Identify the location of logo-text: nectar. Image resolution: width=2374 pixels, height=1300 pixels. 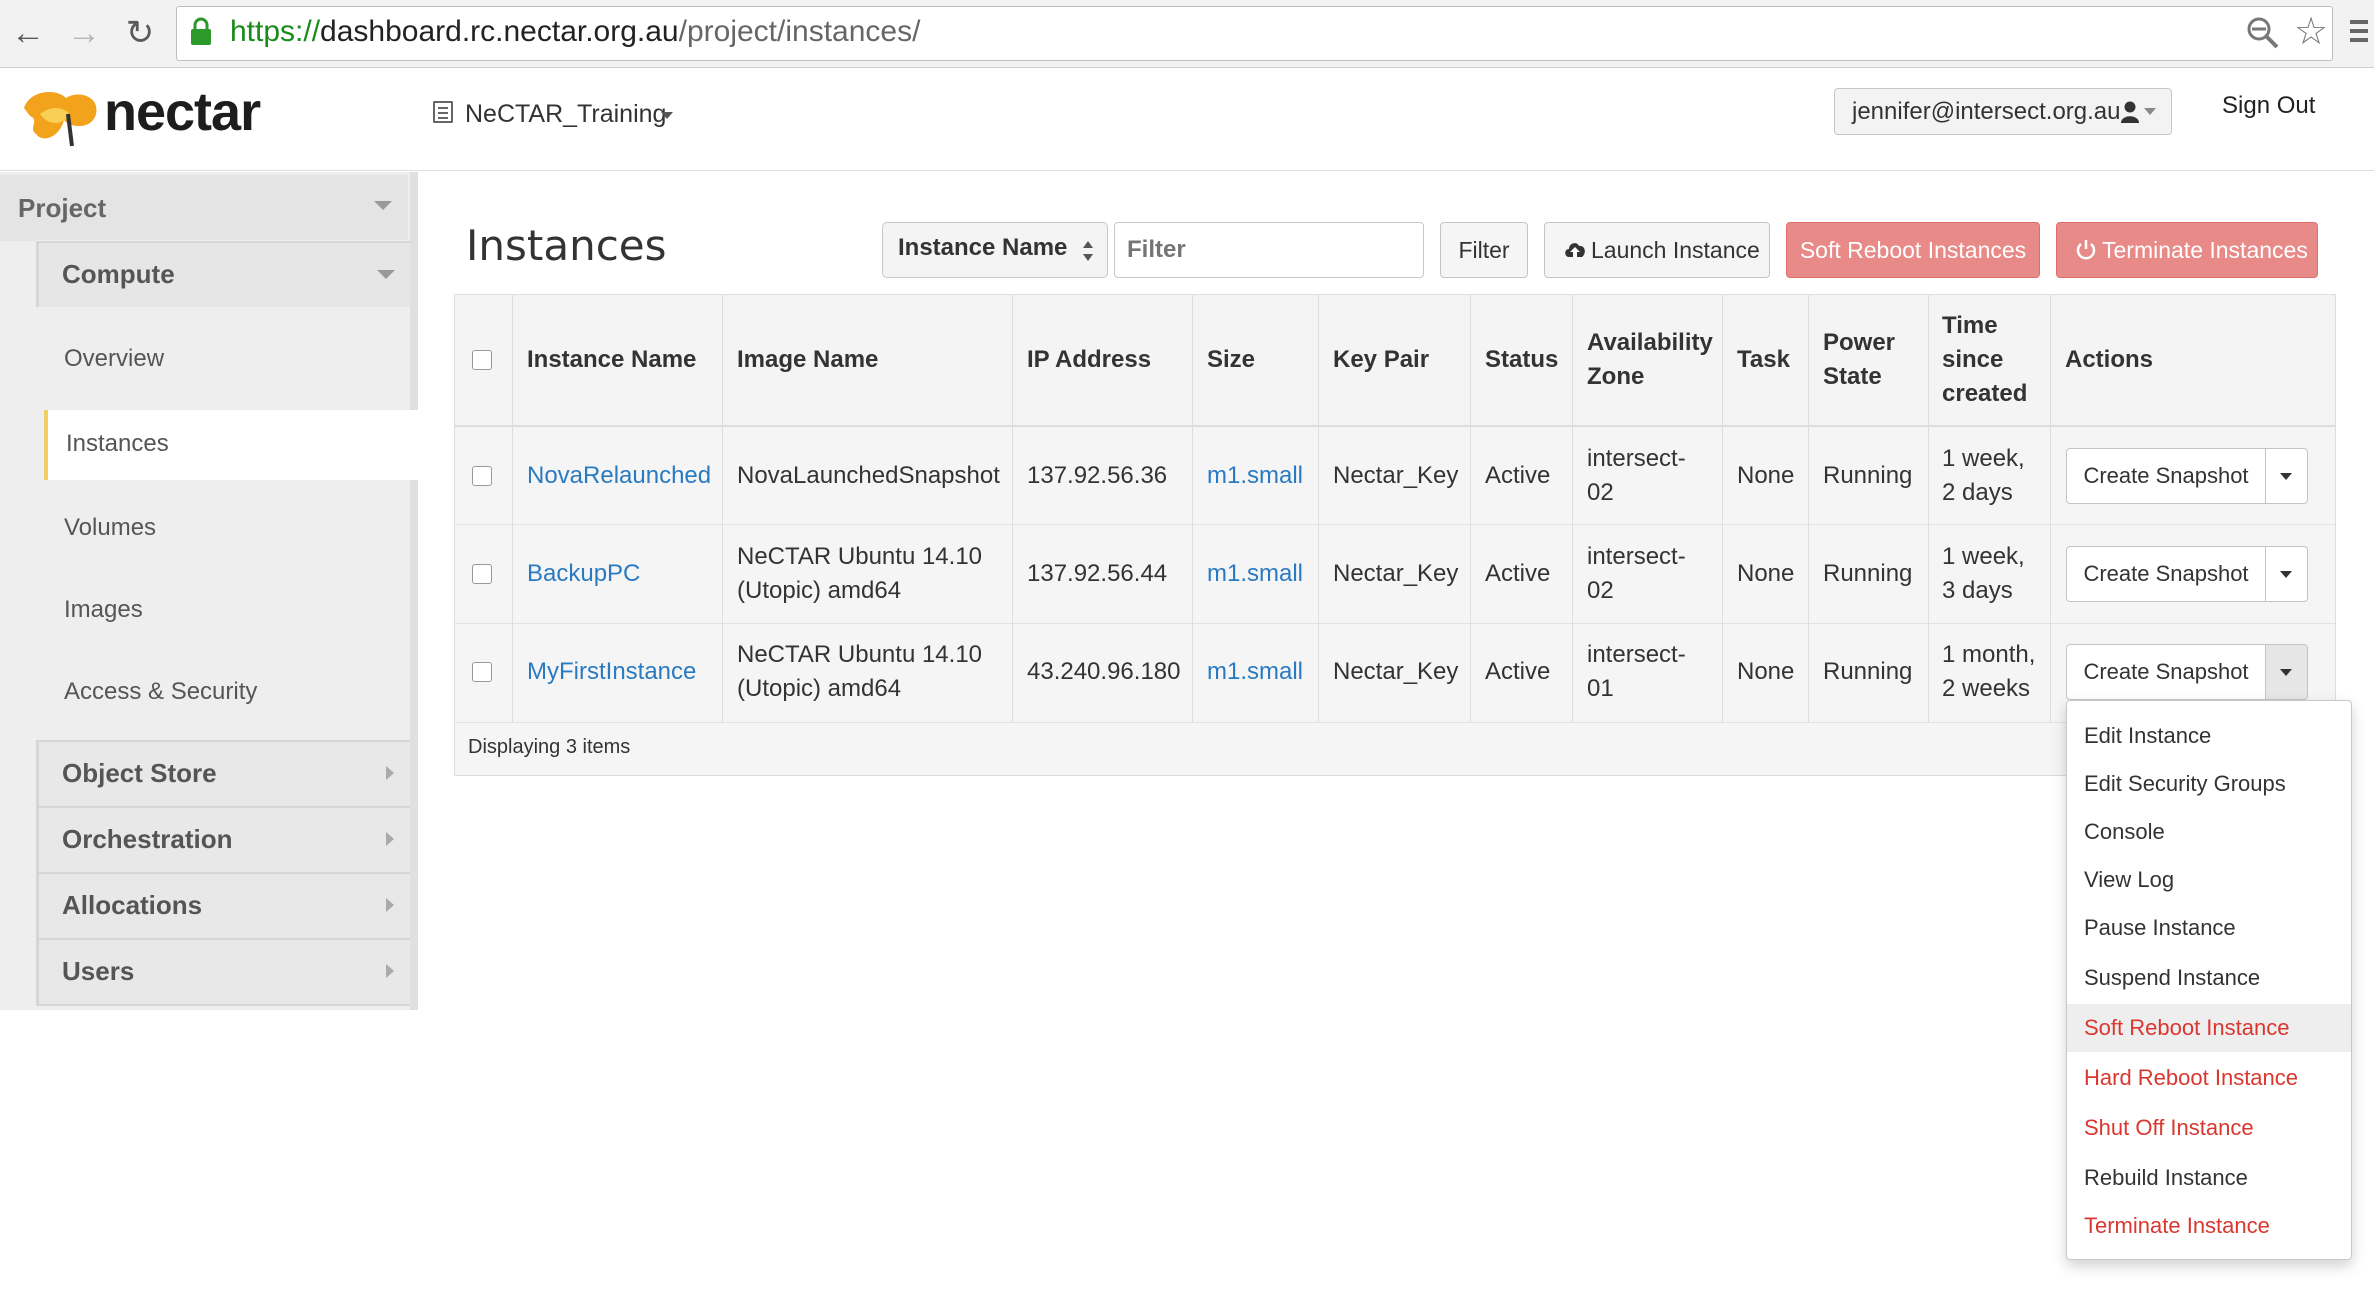
(182, 112).